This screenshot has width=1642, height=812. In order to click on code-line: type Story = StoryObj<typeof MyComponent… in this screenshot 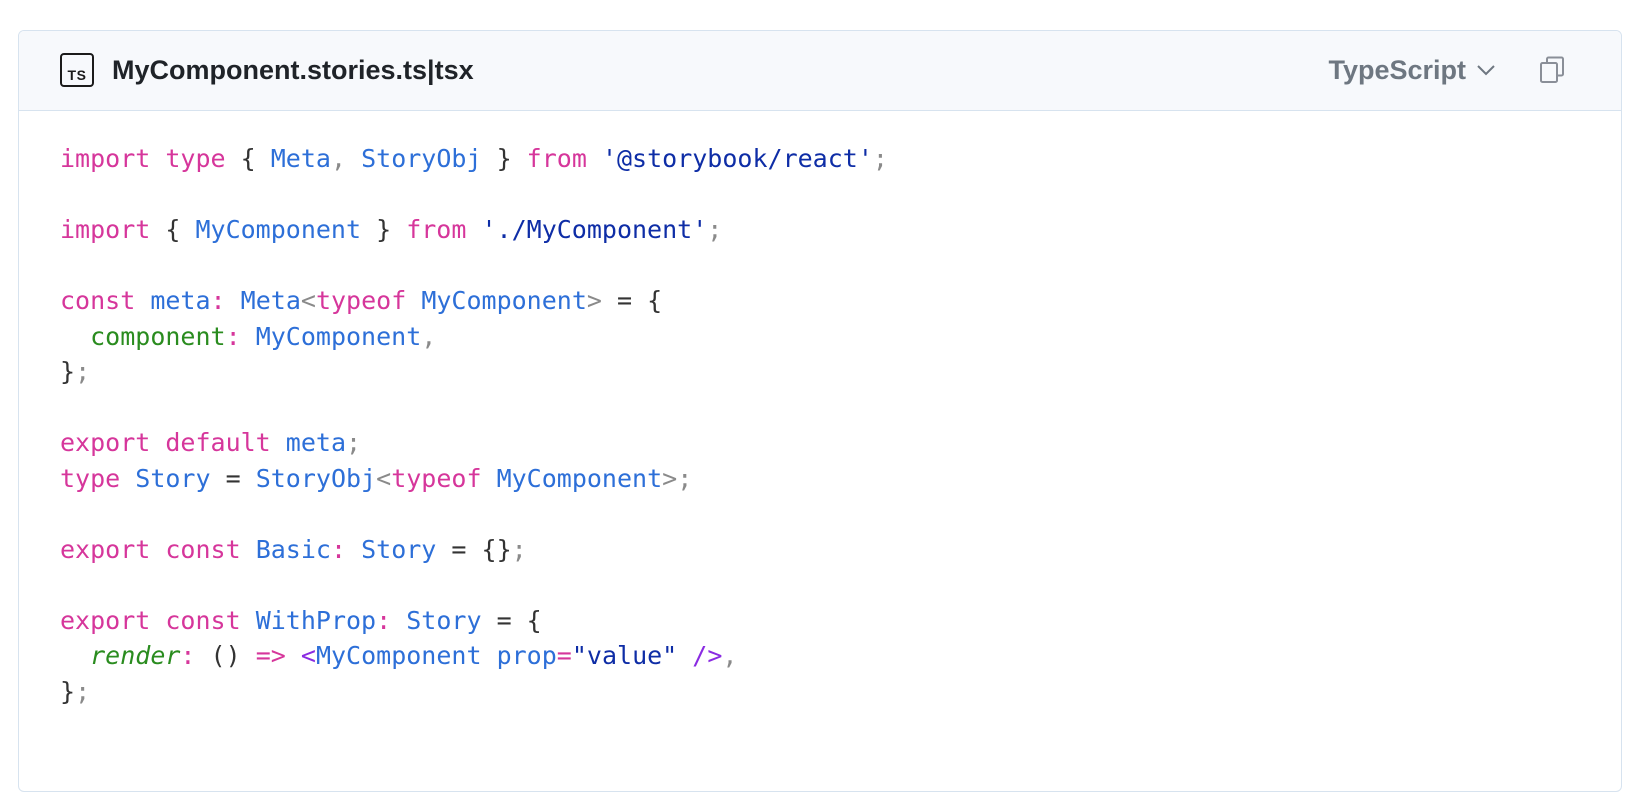, I will do `click(825, 479)`.